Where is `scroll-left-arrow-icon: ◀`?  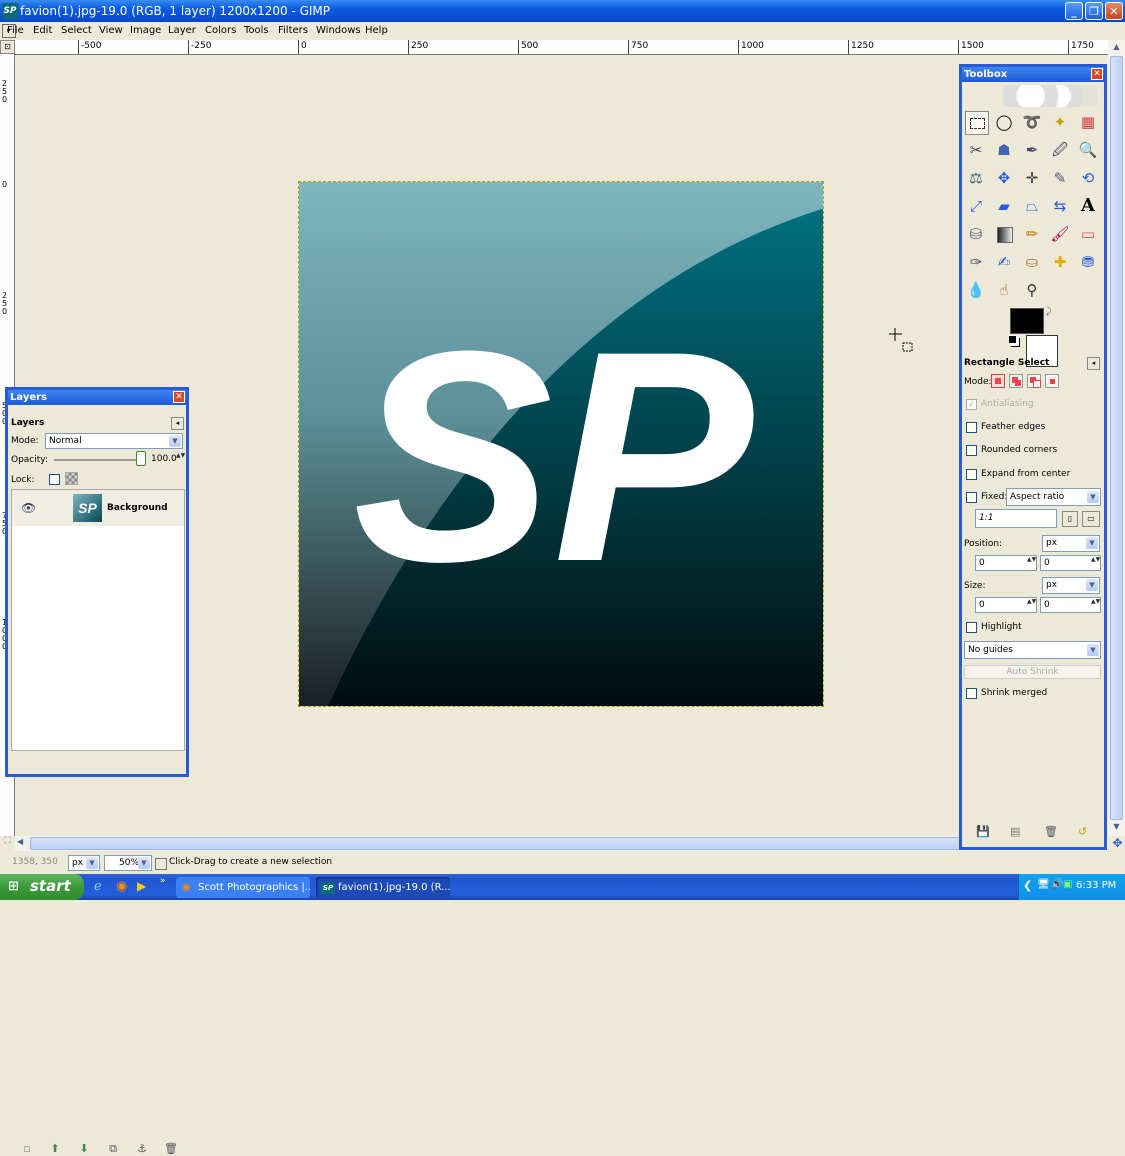 scroll-left-arrow-icon: ◀ is located at coordinates (23, 843).